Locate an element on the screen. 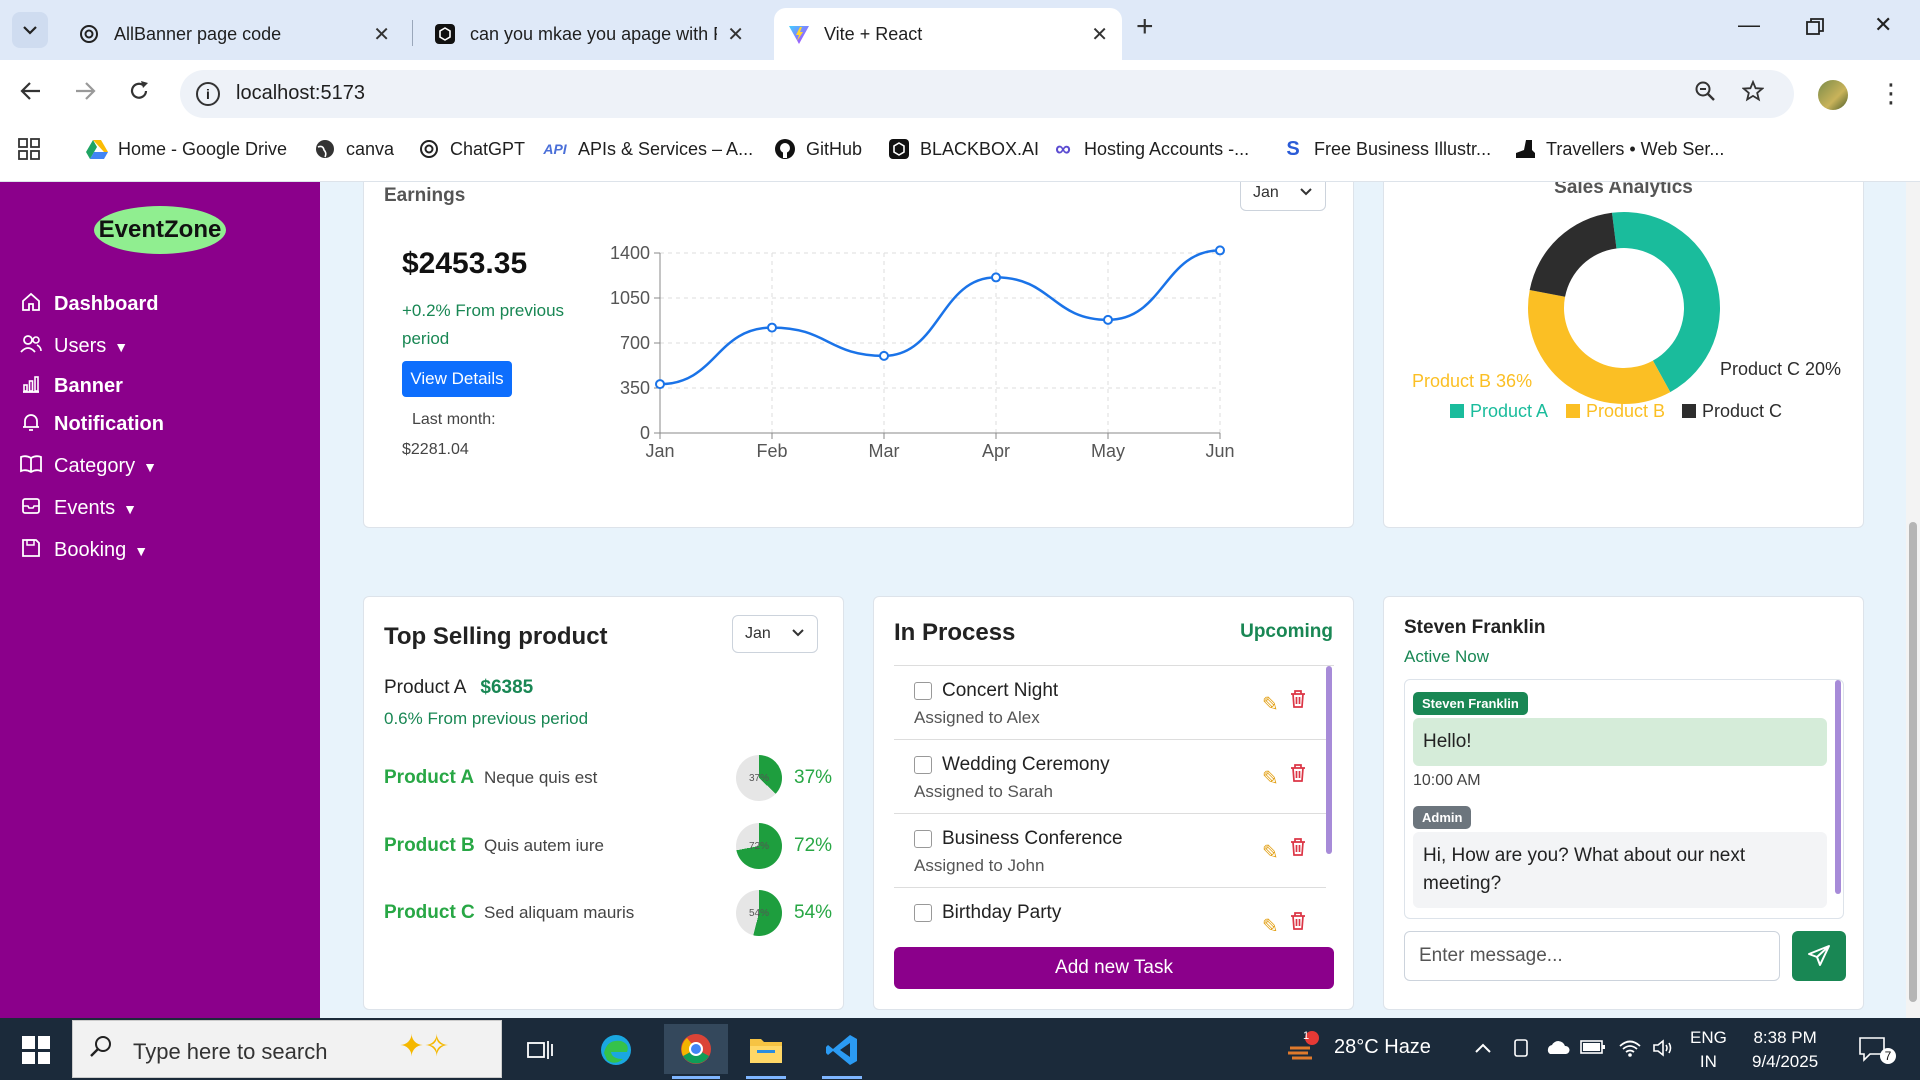 The height and width of the screenshot is (1080, 1920). sales-analytics-title: Sales Analytics is located at coordinates (1623, 190).